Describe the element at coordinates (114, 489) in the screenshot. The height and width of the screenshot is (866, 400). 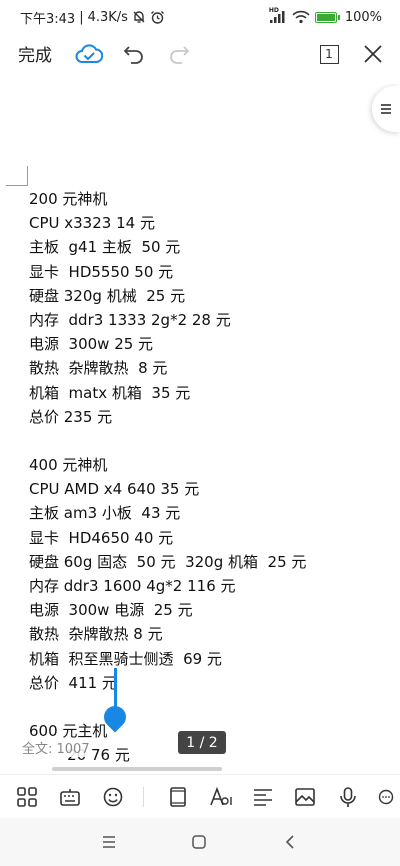
I see `document-line: CPU AMD x4 640 35 元` at that location.